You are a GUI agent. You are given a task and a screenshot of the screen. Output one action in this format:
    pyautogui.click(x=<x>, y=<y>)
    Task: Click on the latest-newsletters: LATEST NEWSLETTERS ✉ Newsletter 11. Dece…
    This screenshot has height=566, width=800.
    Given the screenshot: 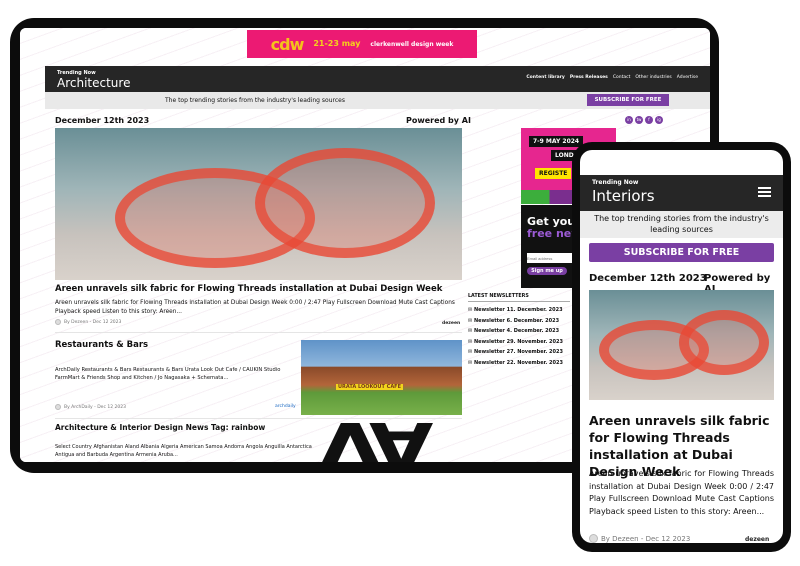 What is the action you would take?
    pyautogui.click(x=519, y=331)
    